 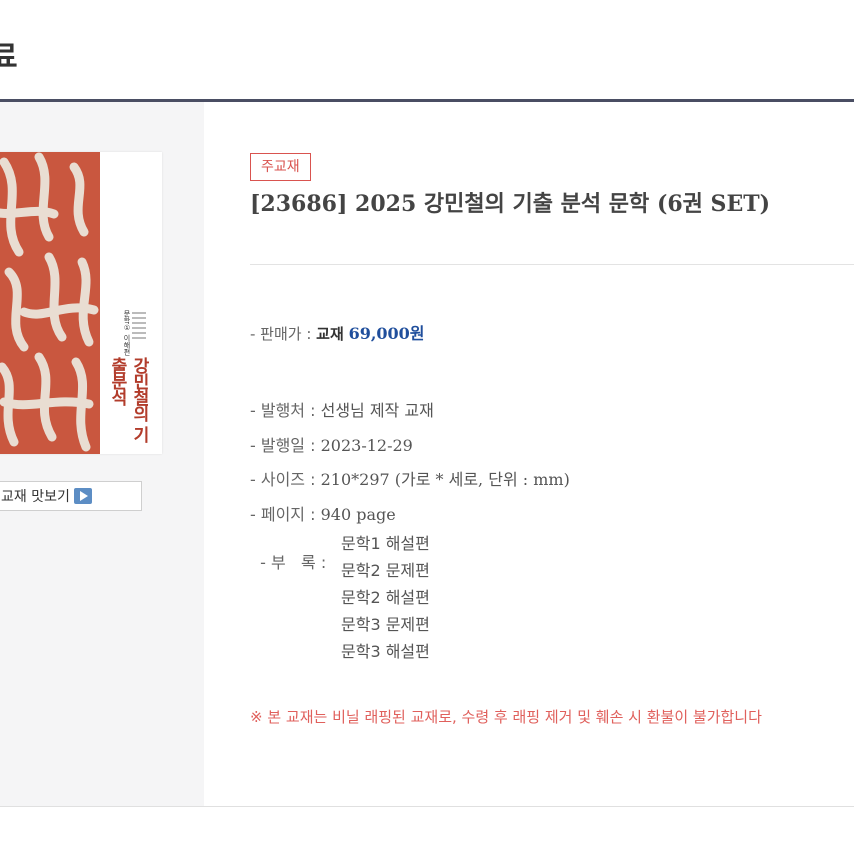 What do you see at coordinates (139, 327) in the screenshot?
I see `cover-fine-print` at bounding box center [139, 327].